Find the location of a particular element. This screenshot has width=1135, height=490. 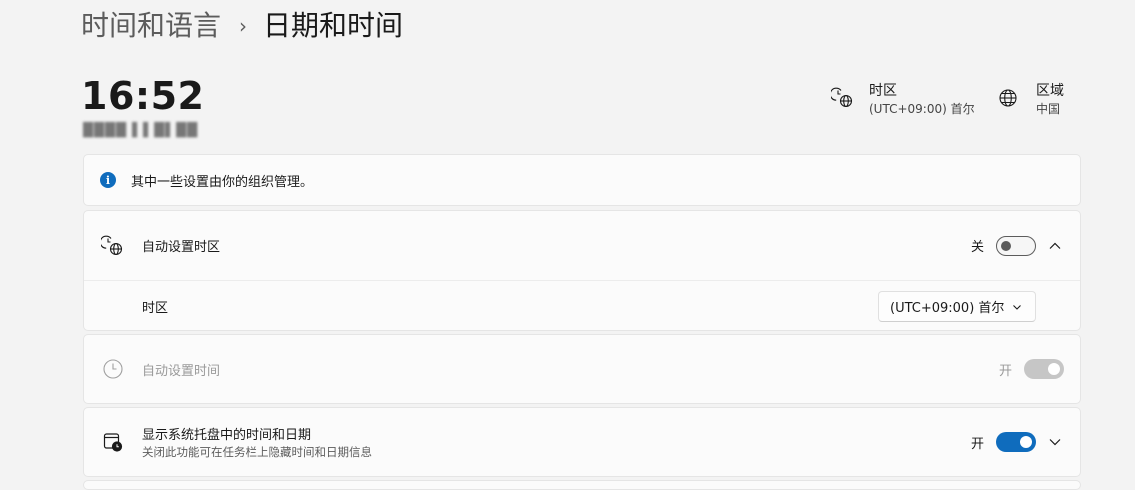

region-summary-title: 区域 is located at coordinates (1050, 91).